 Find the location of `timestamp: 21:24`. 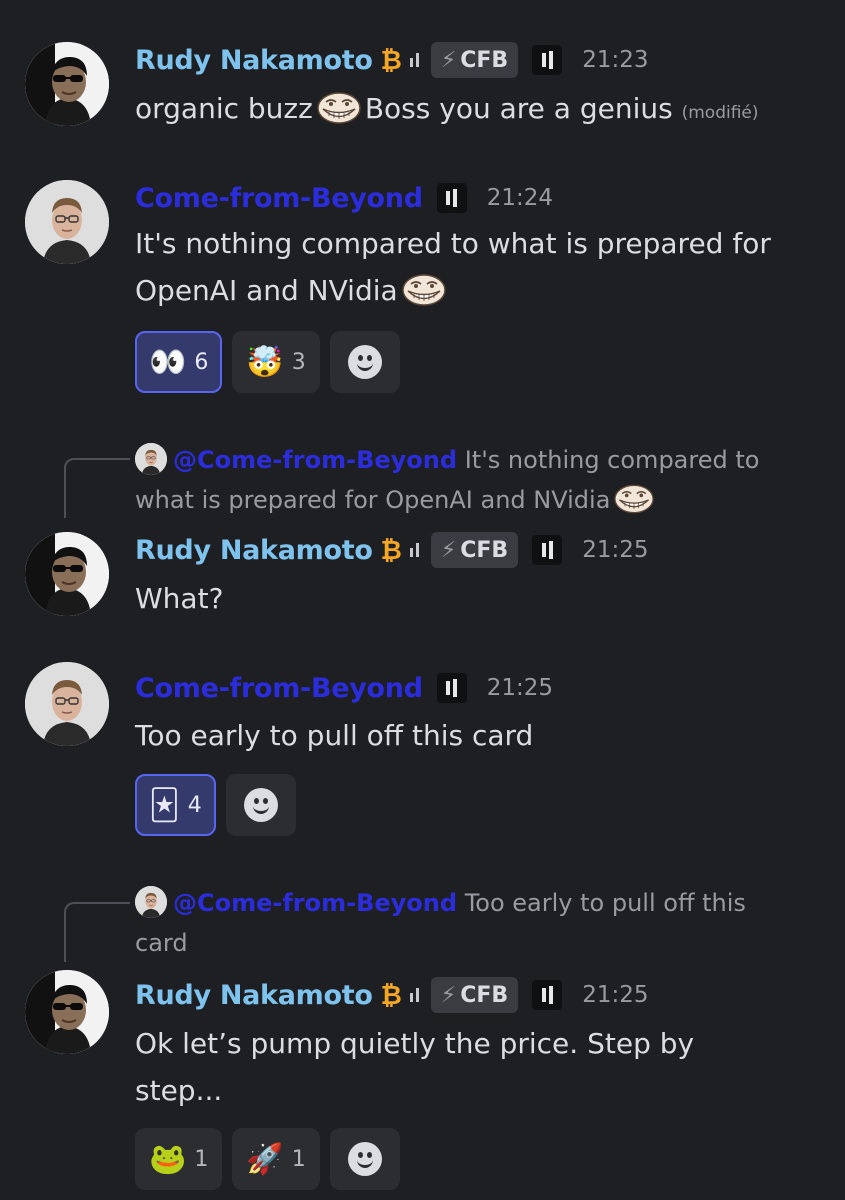

timestamp: 21:24 is located at coordinates (520, 198).